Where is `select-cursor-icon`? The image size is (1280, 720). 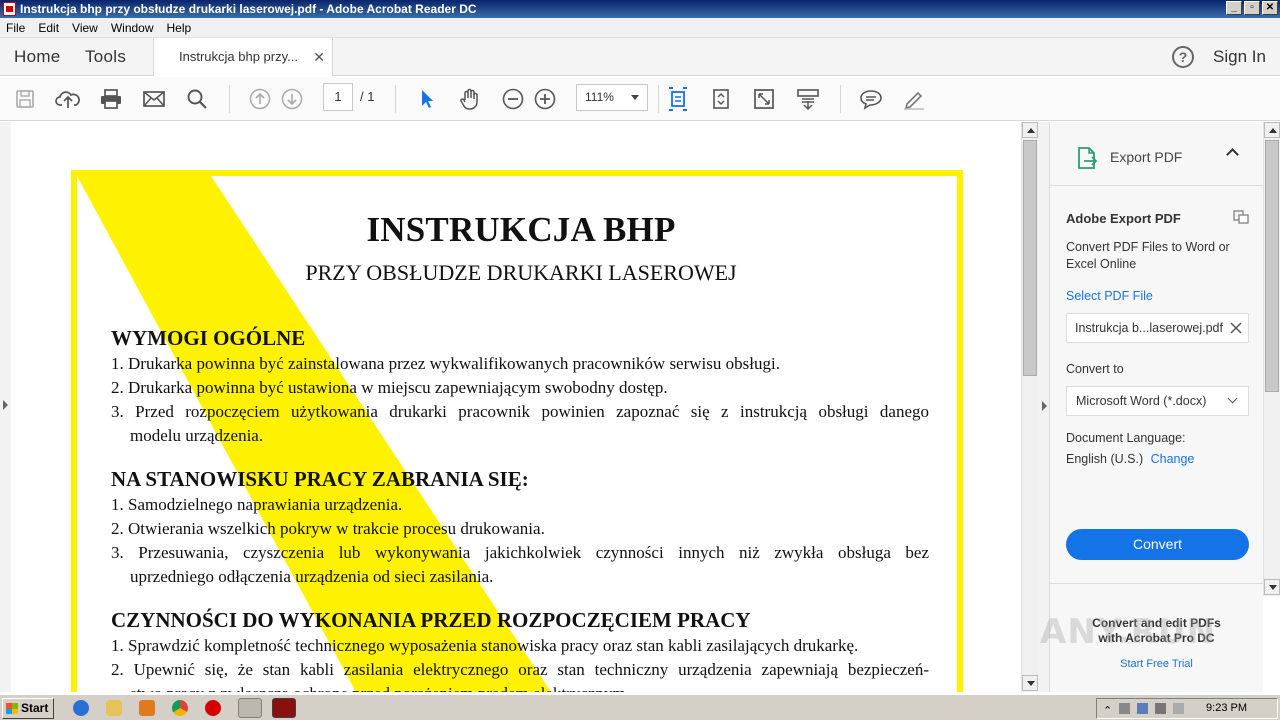 select-cursor-icon is located at coordinates (427, 99).